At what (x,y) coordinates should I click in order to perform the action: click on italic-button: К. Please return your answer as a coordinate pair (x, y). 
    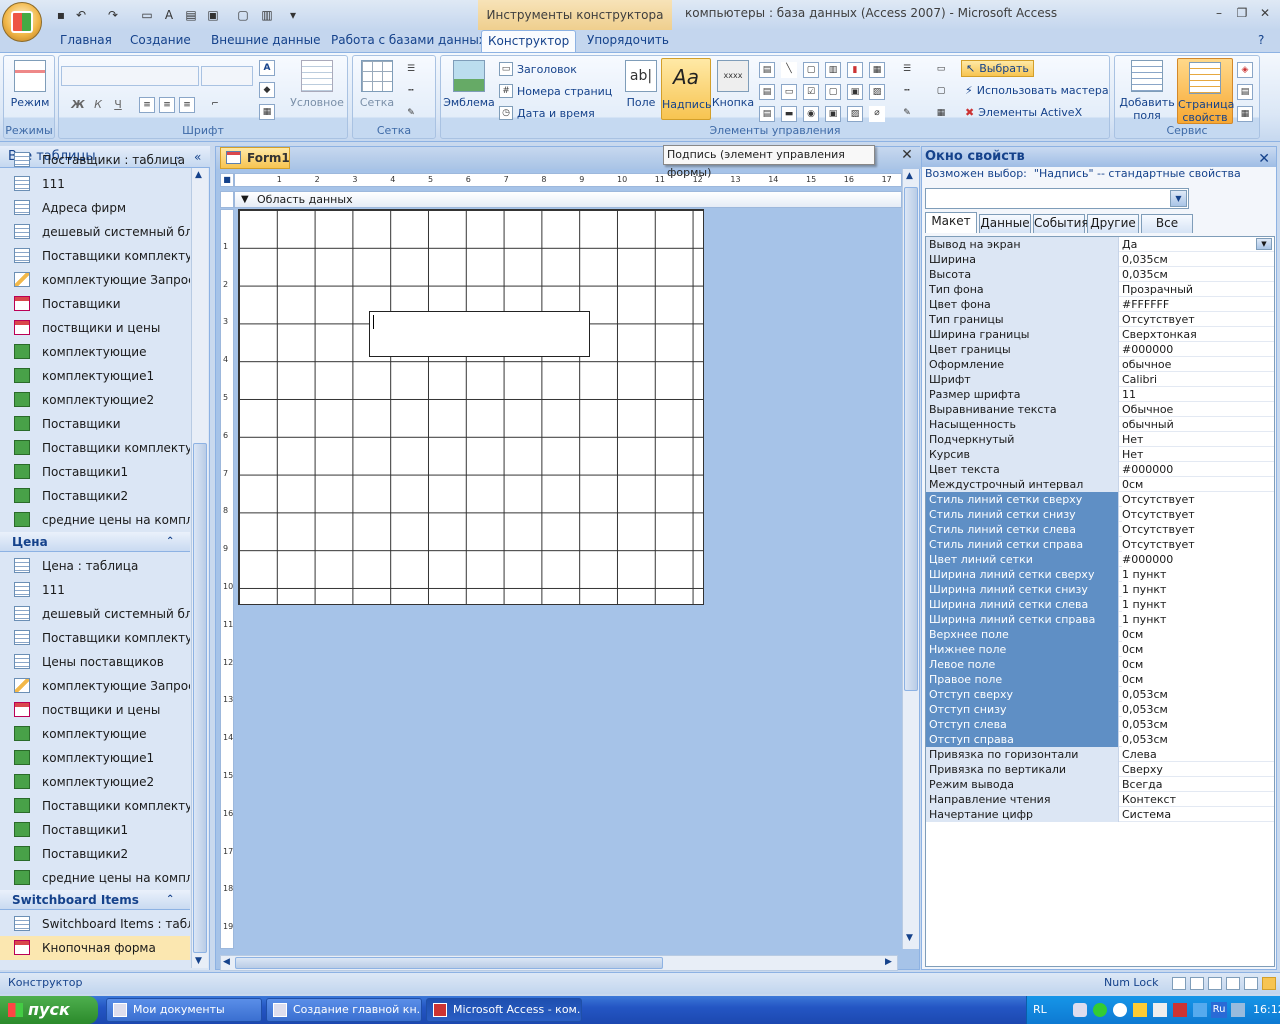
    Looking at the image, I should click on (98, 105).